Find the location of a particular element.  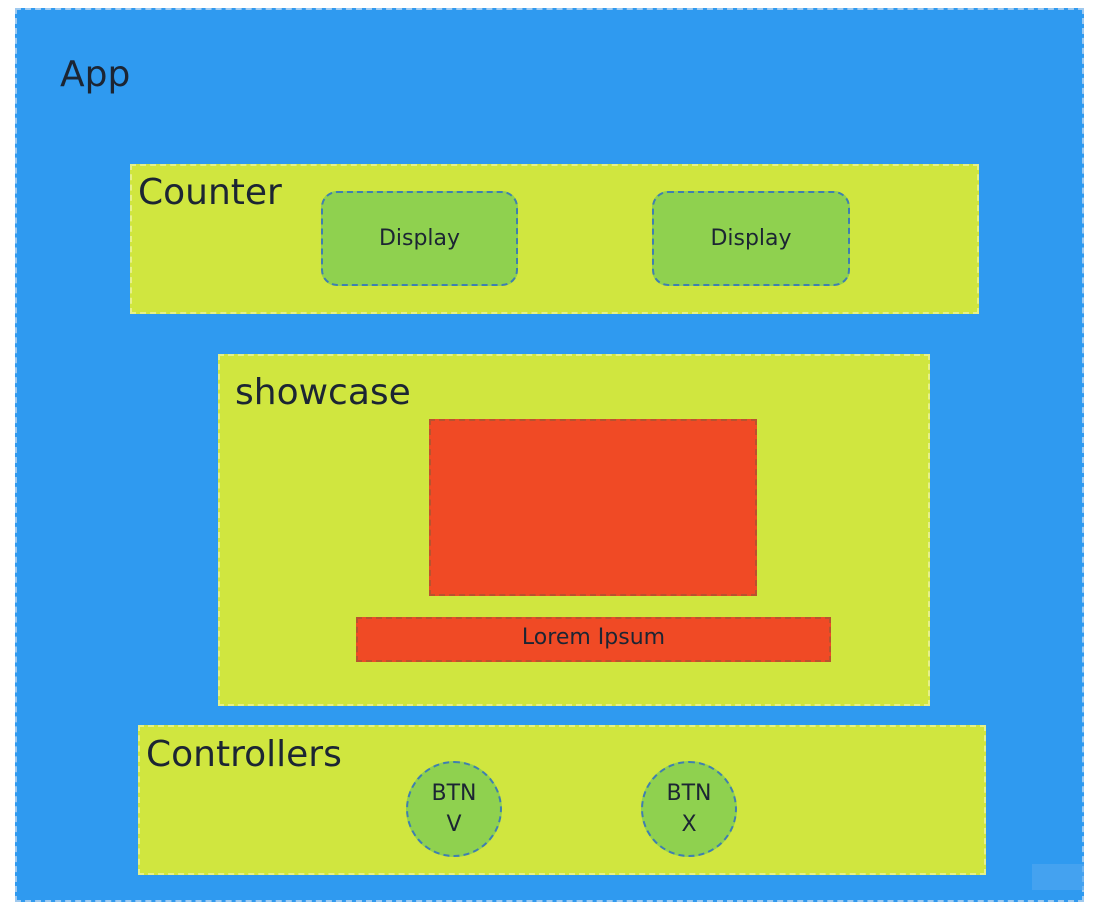

showcase-media-placeholder is located at coordinates (593, 507).